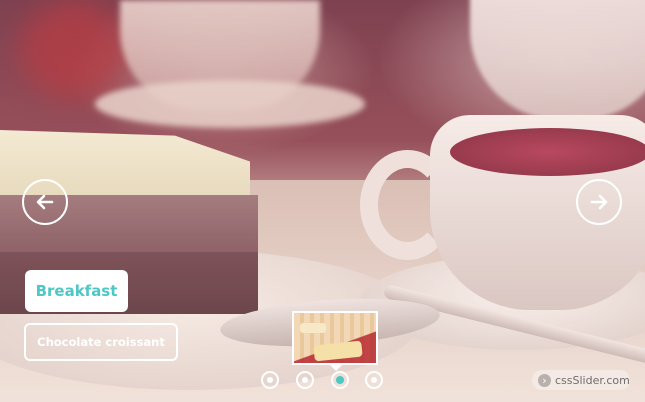 The image size is (645, 402). I want to click on watermark-link: › cssSlider.com, so click(581, 380).